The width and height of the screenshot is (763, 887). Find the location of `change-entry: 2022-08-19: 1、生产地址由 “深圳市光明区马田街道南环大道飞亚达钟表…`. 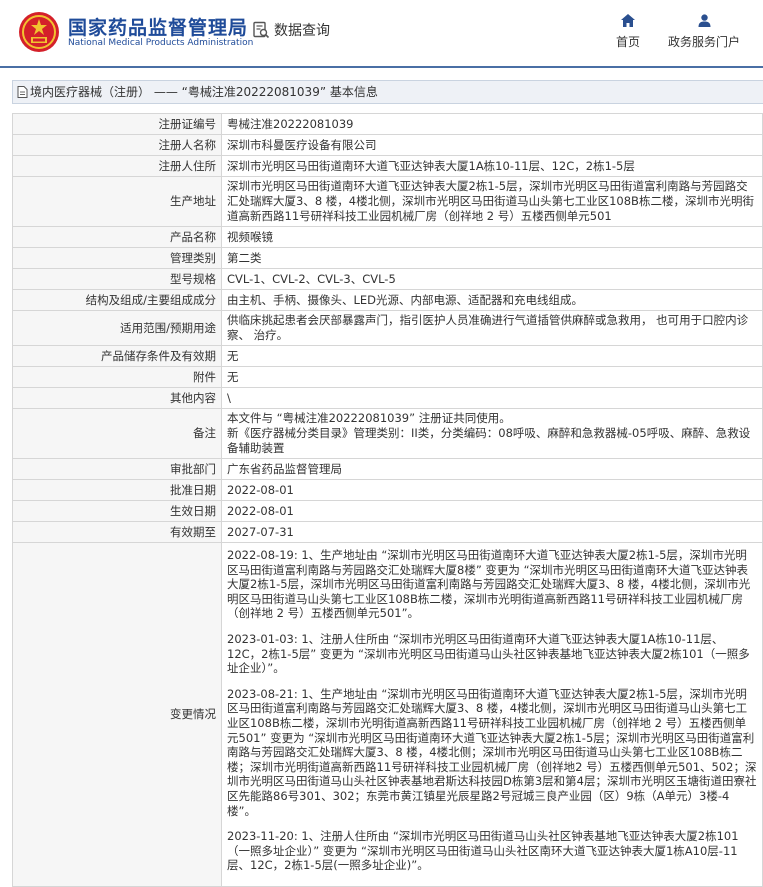

change-entry: 2022-08-19: 1、生产地址由 “深圳市光明区马田街道南环大道飞亚达钟表… is located at coordinates (489, 584).